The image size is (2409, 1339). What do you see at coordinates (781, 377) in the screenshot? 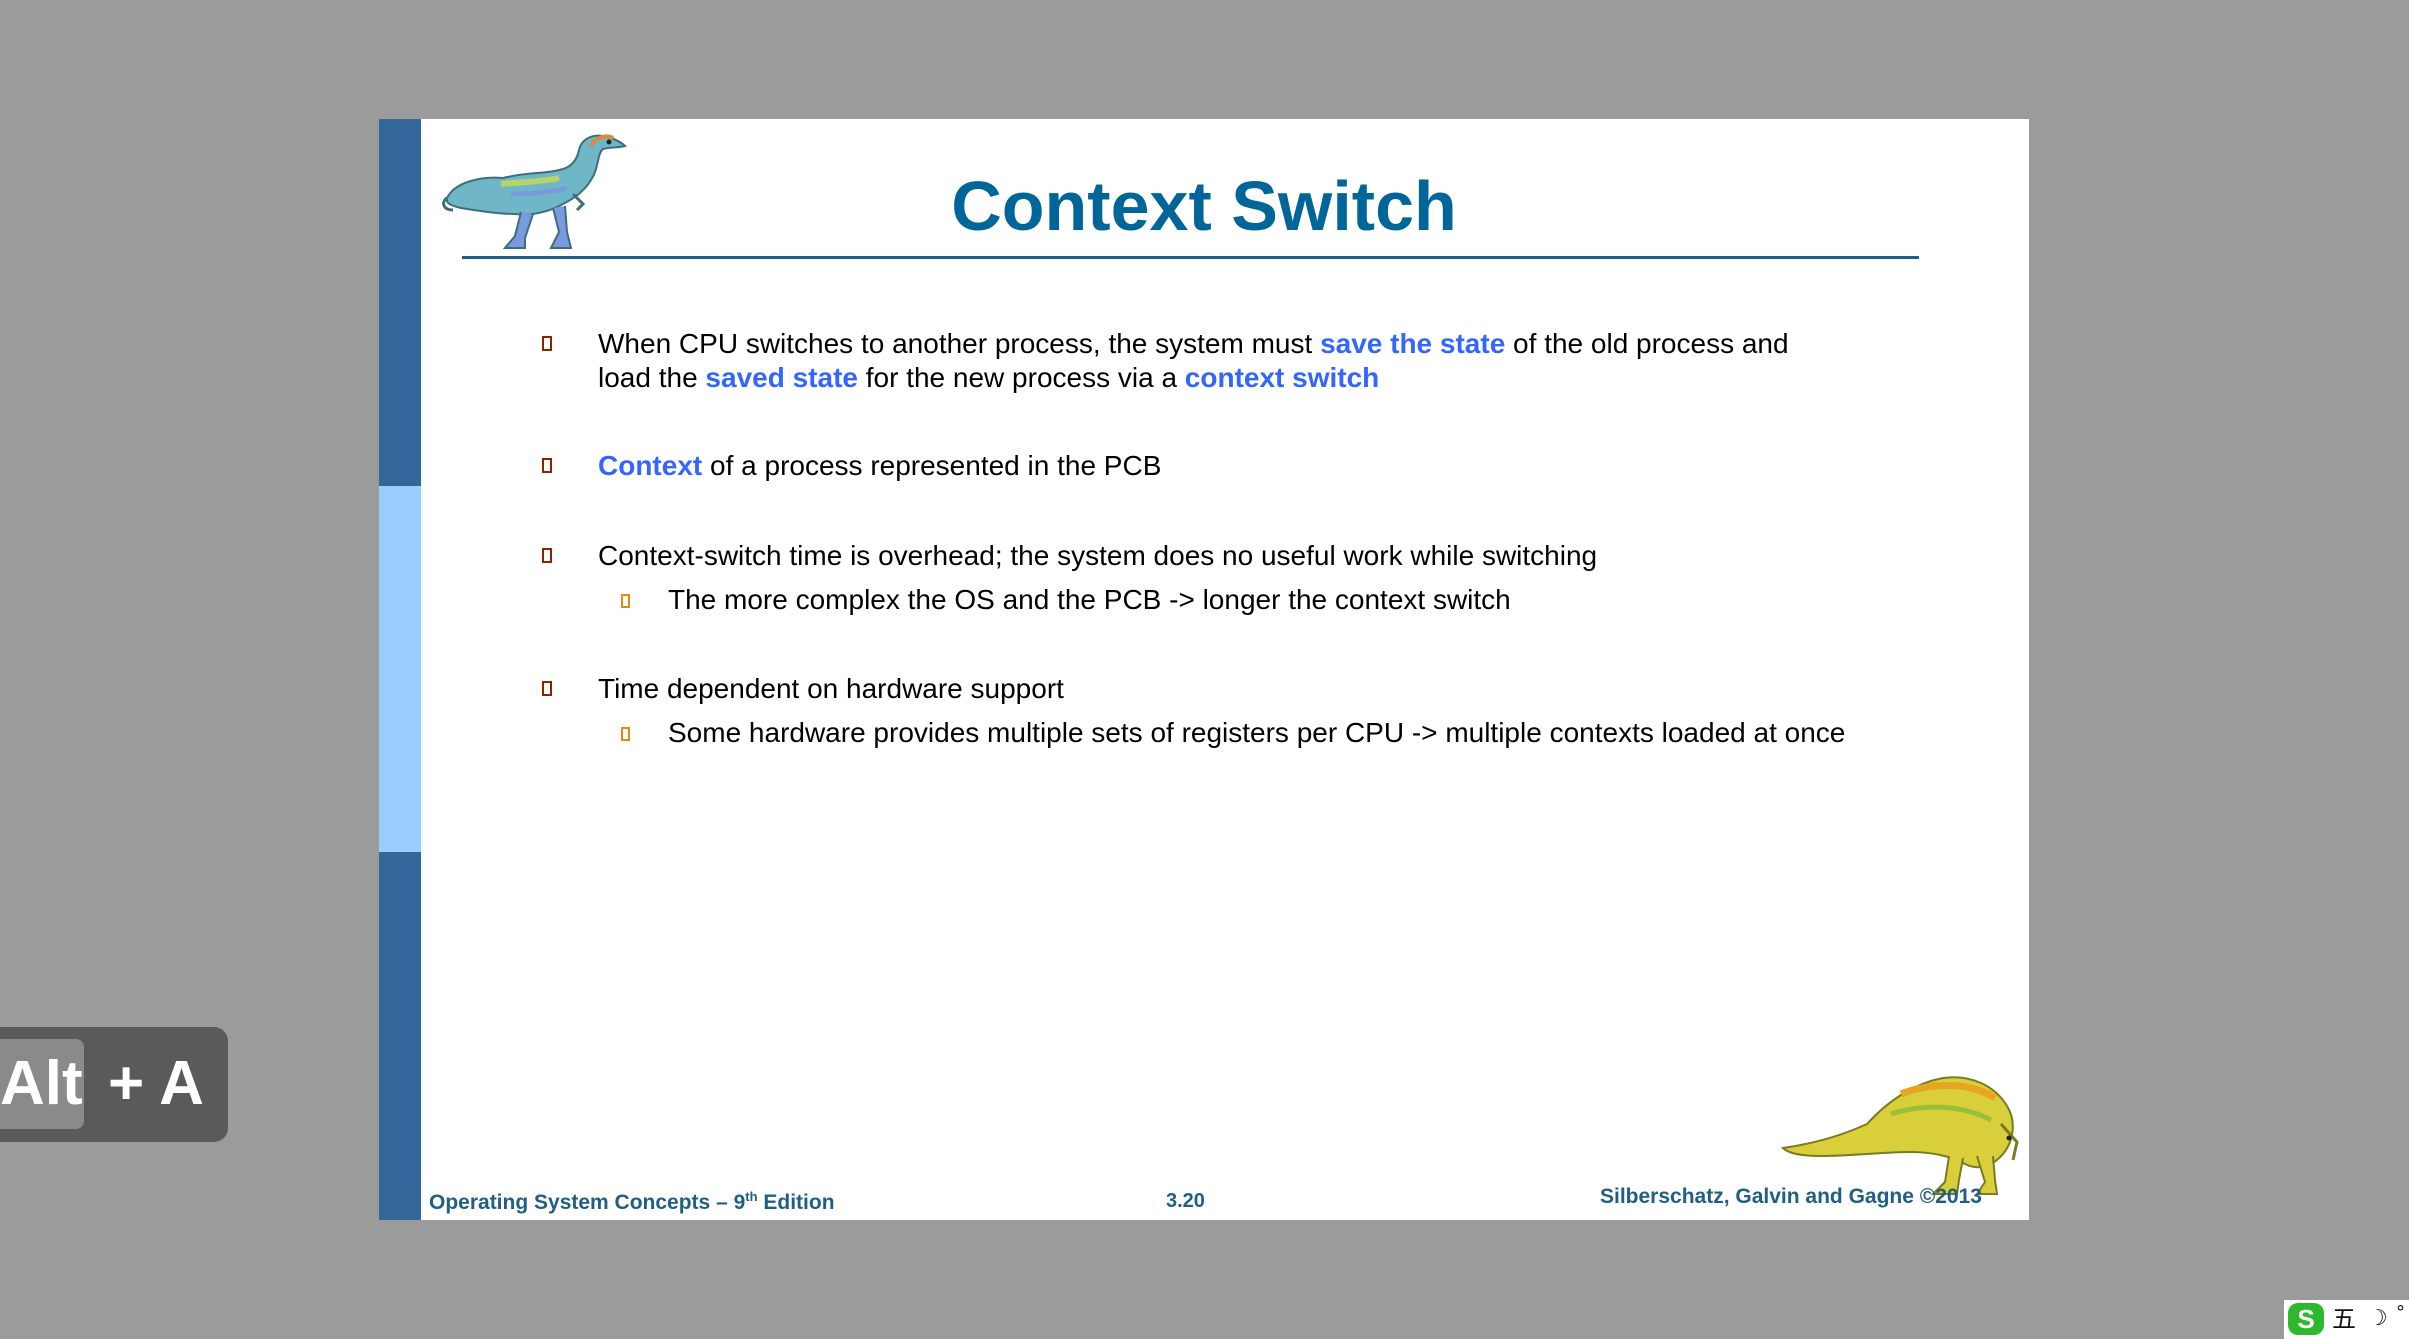
I see `bullet-text-highlight: saved state` at bounding box center [781, 377].